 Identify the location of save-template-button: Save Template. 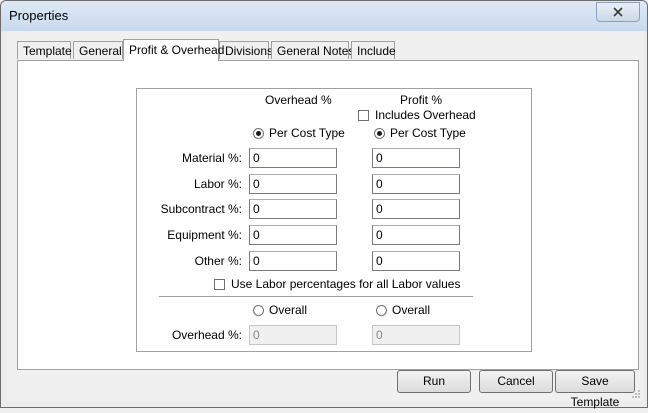
(595, 389).